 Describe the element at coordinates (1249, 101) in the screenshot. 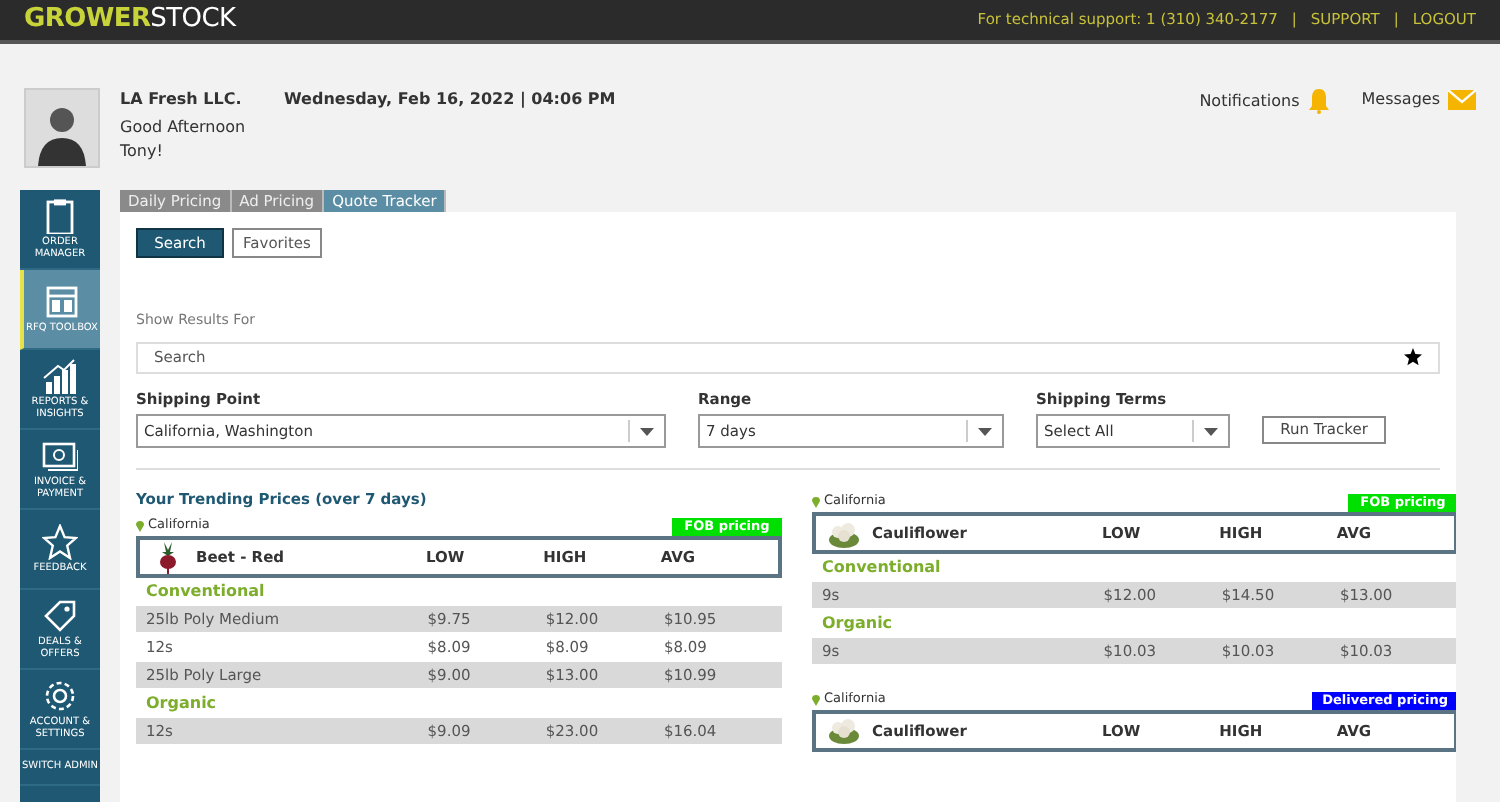

I see `notifications-label: Notifications` at that location.